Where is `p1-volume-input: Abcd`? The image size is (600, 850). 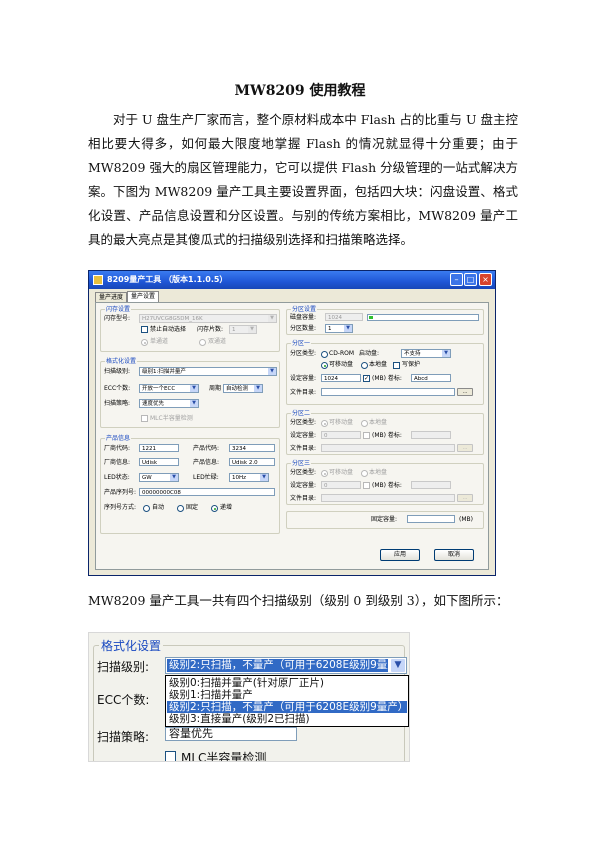 p1-volume-input: Abcd is located at coordinates (431, 378).